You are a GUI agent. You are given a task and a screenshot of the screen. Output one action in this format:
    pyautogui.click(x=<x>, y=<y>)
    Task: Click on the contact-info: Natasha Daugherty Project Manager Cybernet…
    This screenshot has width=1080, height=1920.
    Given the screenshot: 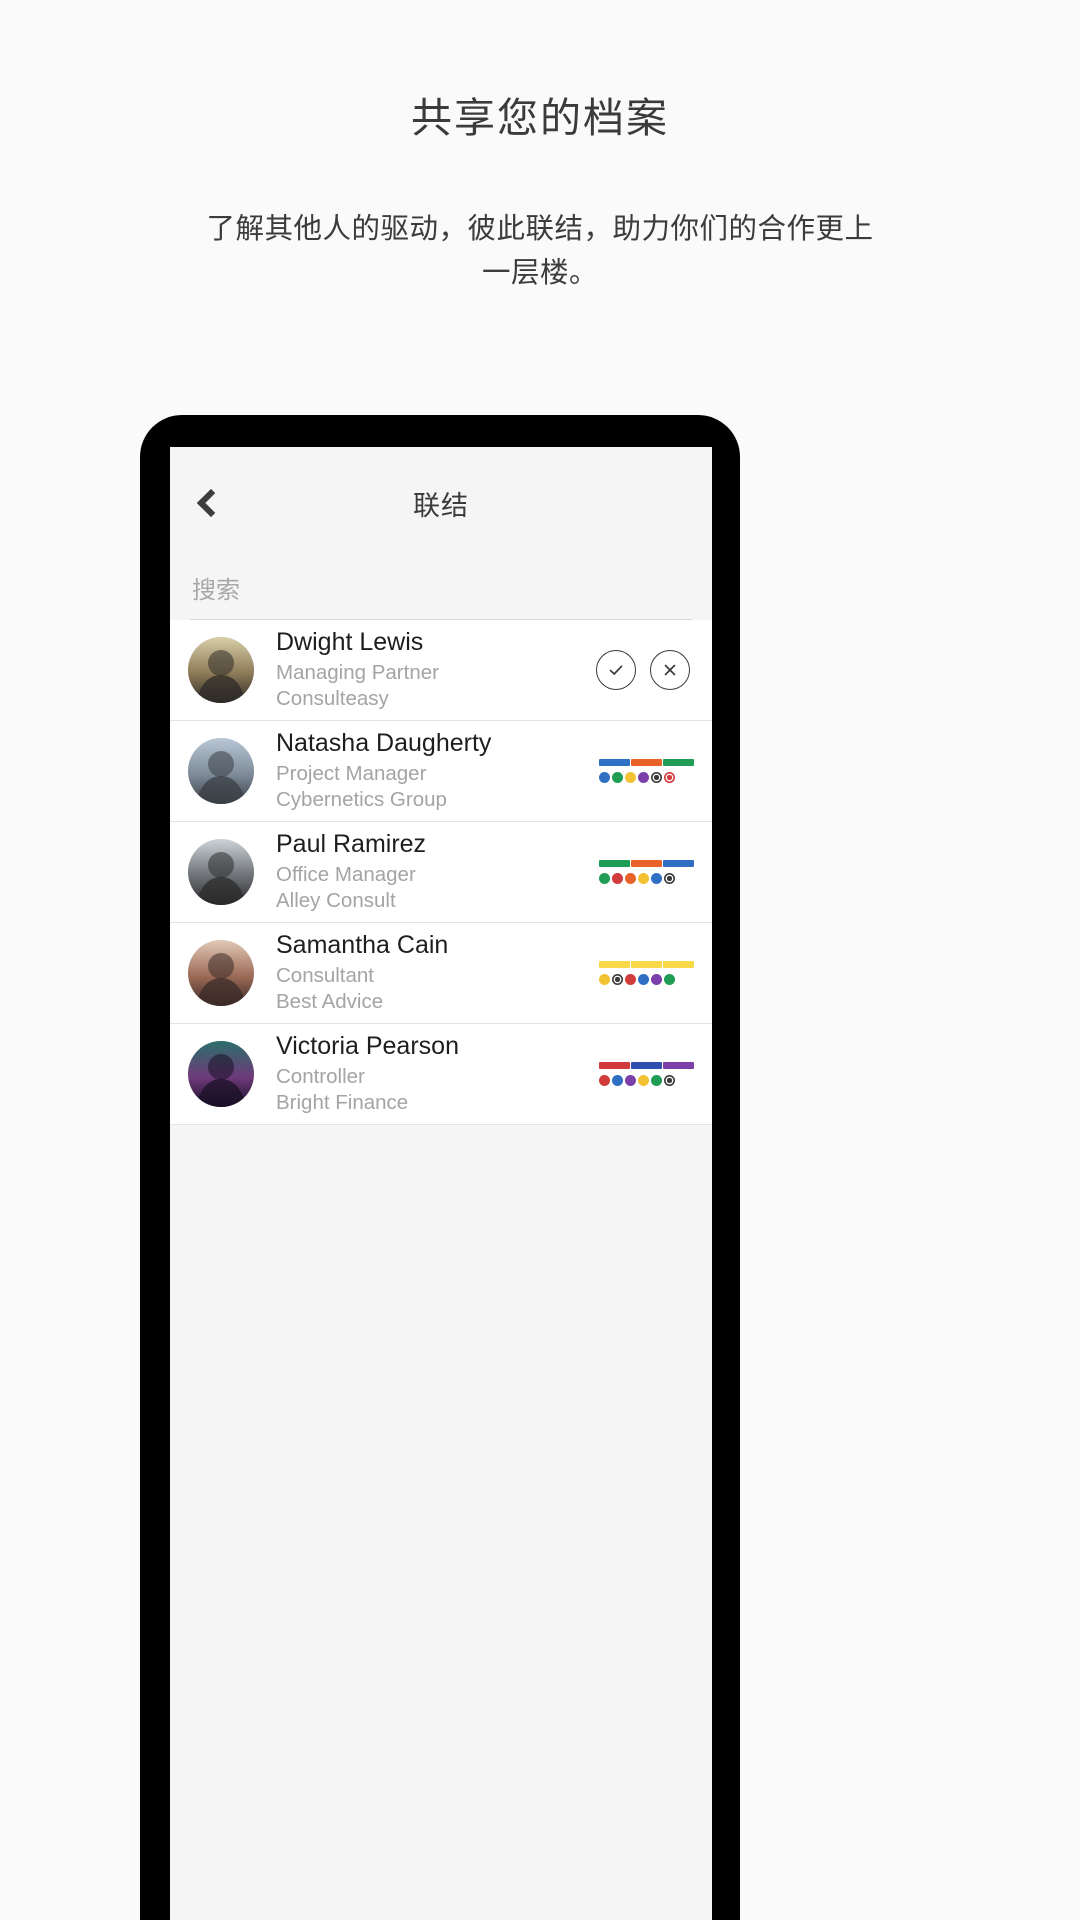 What is the action you would take?
    pyautogui.click(x=426, y=771)
    